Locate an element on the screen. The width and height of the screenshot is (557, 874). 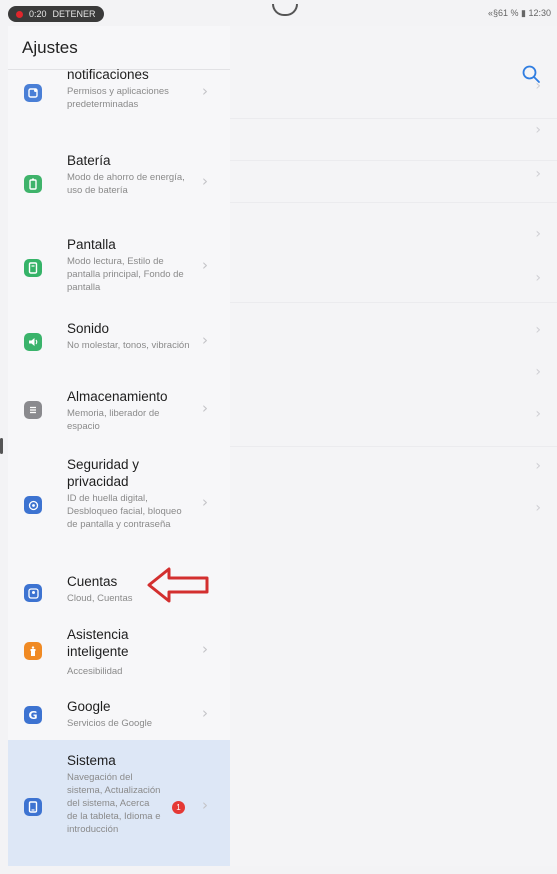
sound-icon is located at coordinates (33, 342).